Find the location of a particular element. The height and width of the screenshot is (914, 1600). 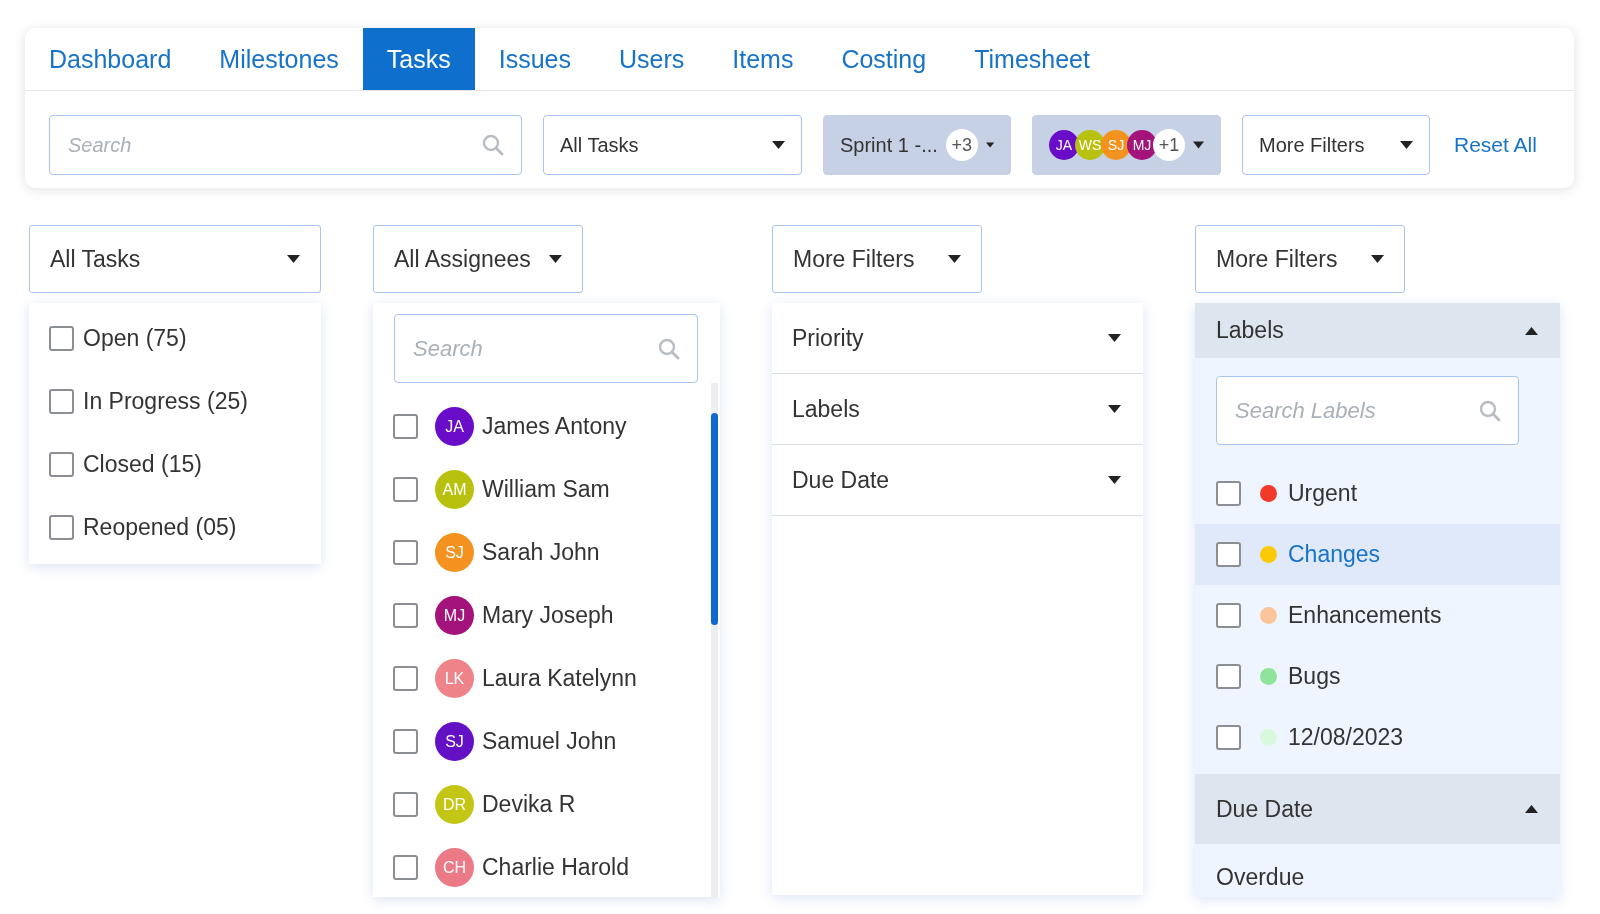

assignee-dropdown: All Assignees is located at coordinates (478, 259).